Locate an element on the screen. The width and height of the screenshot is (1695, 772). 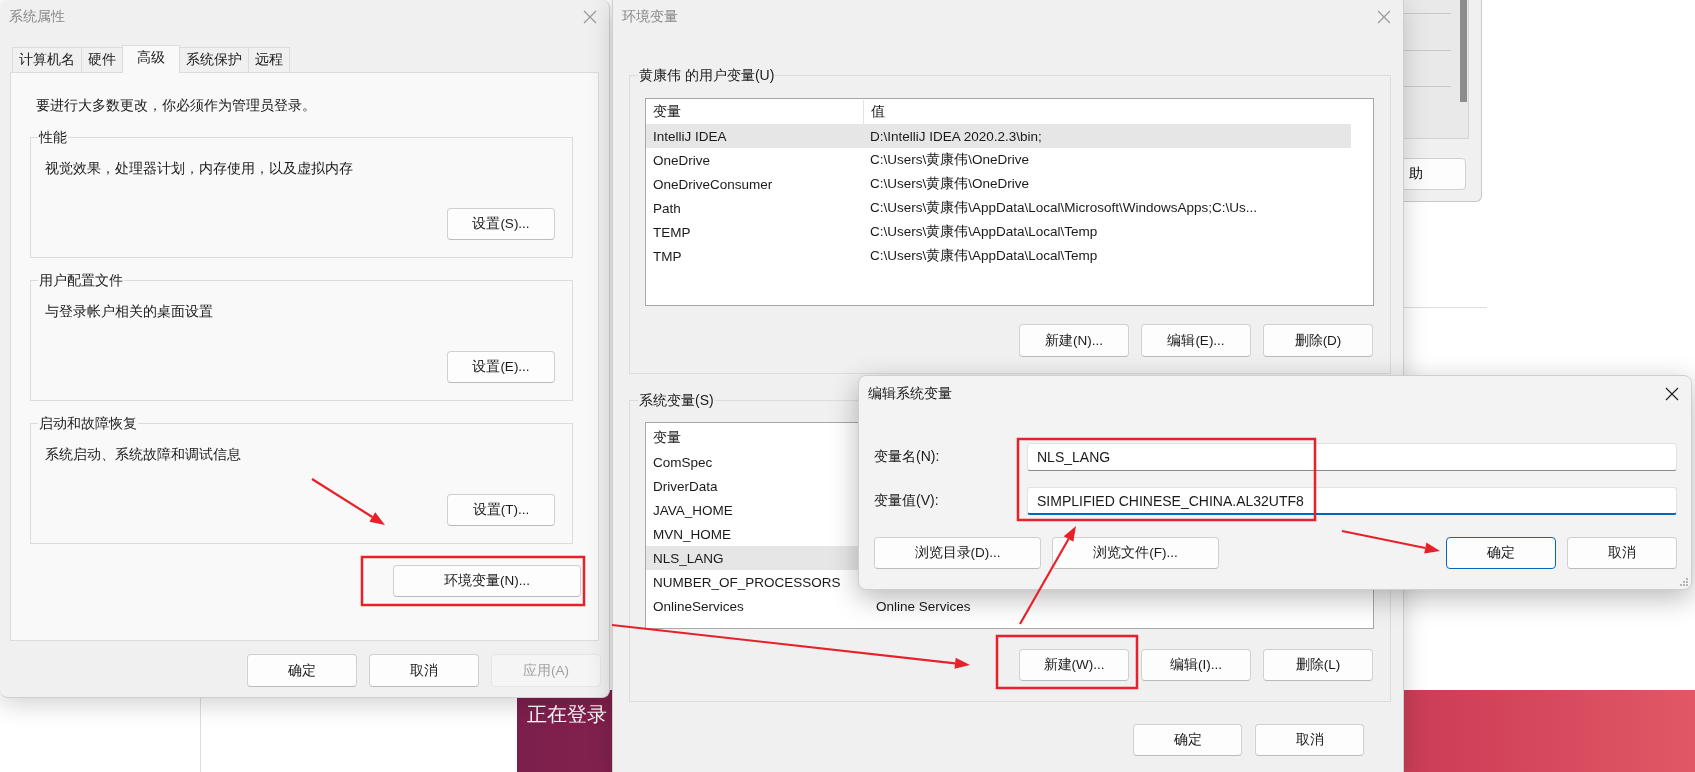
list-row: TEMP C:\Users\黄康伟\AppData\Local\Temp is located at coordinates (998, 232).